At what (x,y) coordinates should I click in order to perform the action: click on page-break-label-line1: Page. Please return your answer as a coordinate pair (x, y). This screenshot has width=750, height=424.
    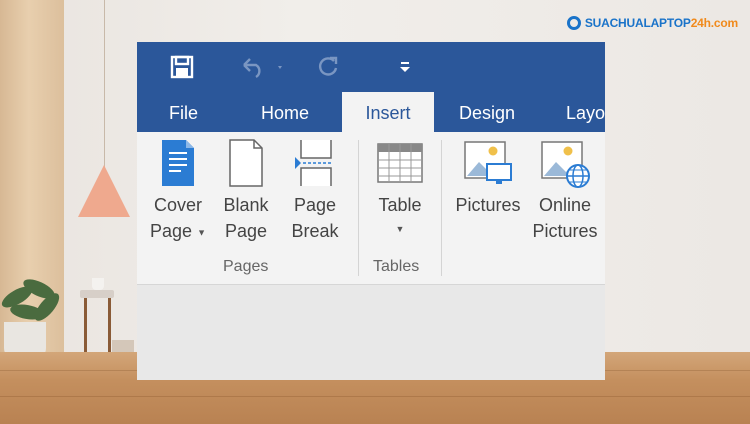
    Looking at the image, I should click on (315, 205).